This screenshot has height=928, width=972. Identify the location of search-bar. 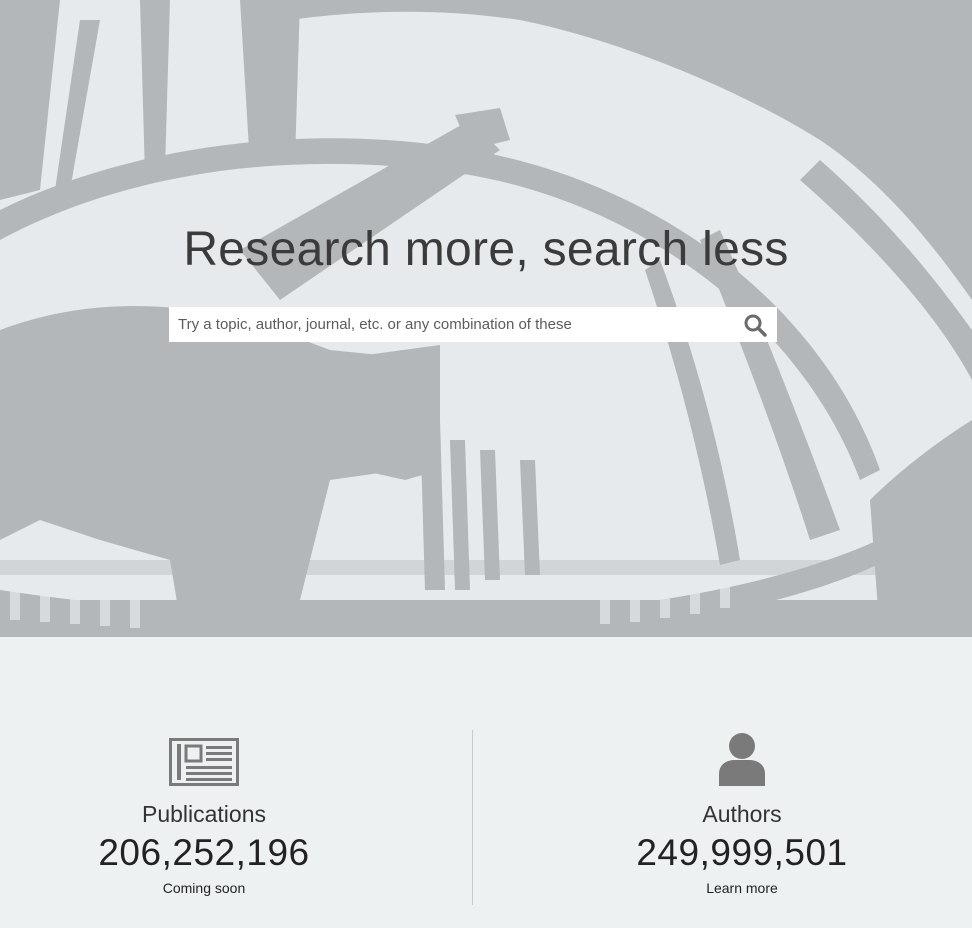
(473, 324).